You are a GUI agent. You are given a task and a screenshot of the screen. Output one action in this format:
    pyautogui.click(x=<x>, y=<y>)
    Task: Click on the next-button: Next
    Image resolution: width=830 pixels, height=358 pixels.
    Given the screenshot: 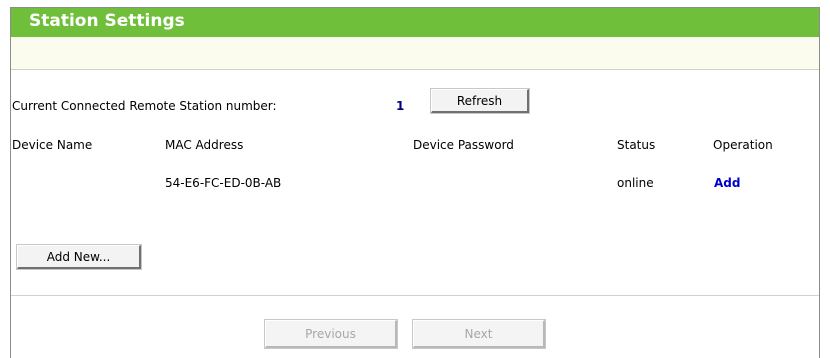 What is the action you would take?
    pyautogui.click(x=479, y=334)
    